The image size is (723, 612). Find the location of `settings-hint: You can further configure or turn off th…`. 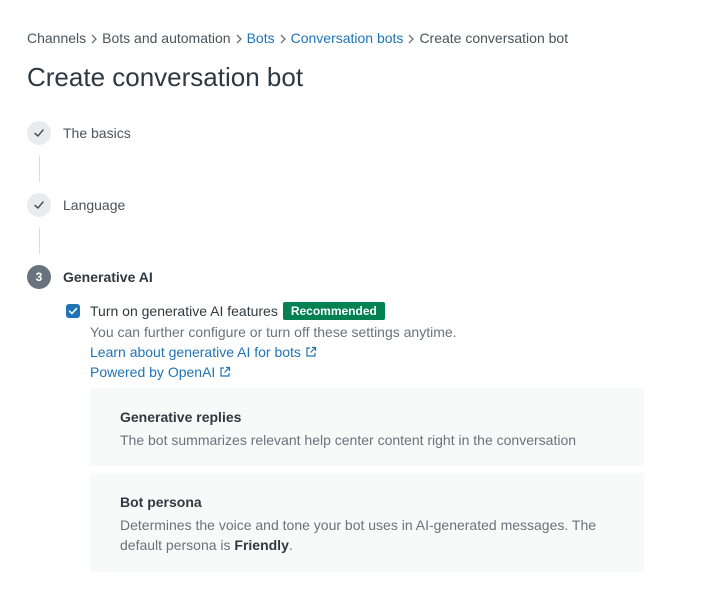

settings-hint: You can further configure or turn off th… is located at coordinates (273, 332).